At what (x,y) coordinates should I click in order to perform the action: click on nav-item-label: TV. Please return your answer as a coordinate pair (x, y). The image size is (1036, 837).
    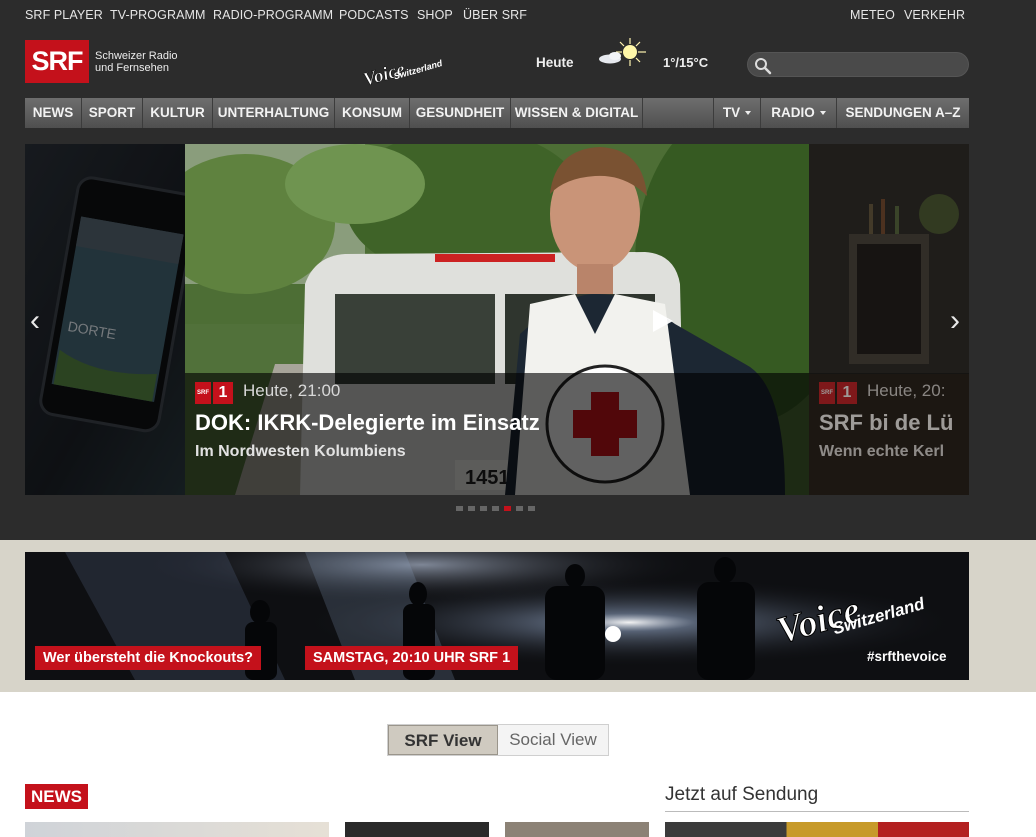
    Looking at the image, I should click on (731, 112).